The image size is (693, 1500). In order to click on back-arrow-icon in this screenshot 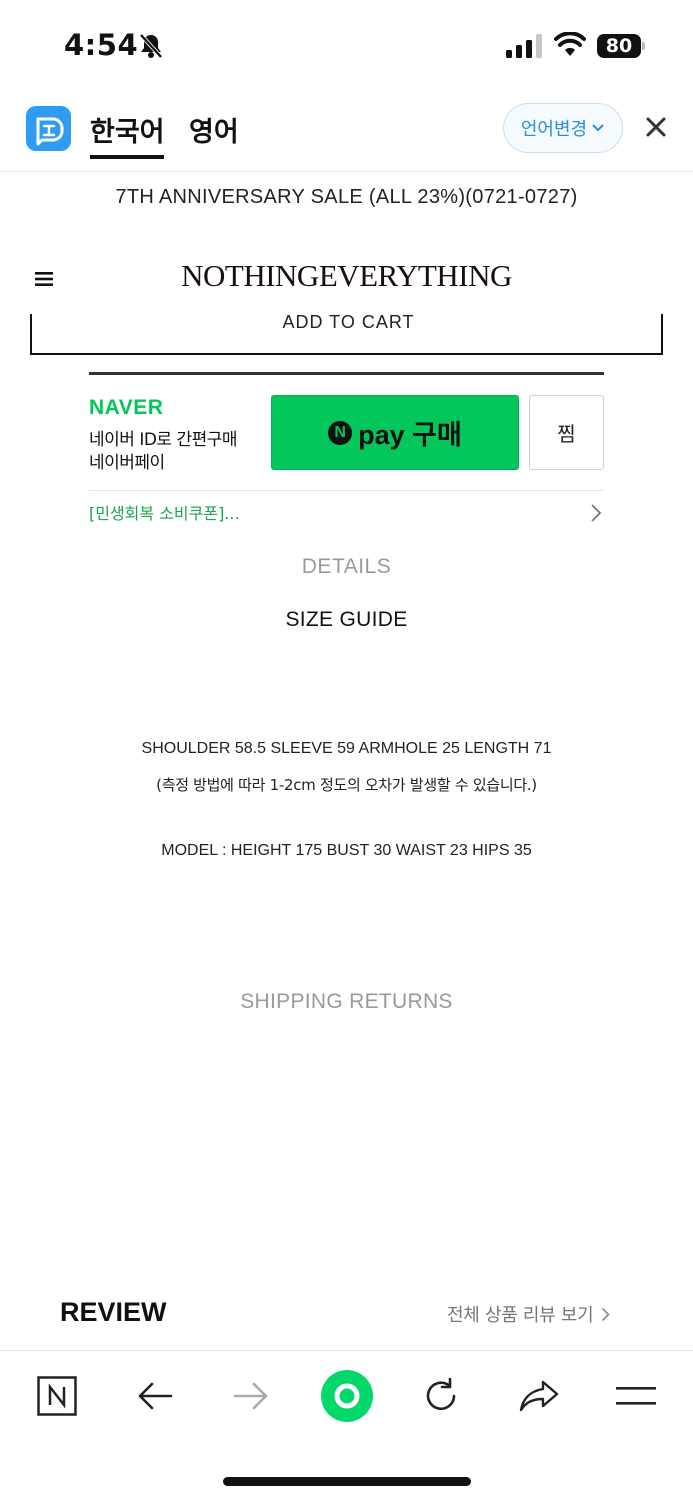, I will do `click(155, 1396)`.